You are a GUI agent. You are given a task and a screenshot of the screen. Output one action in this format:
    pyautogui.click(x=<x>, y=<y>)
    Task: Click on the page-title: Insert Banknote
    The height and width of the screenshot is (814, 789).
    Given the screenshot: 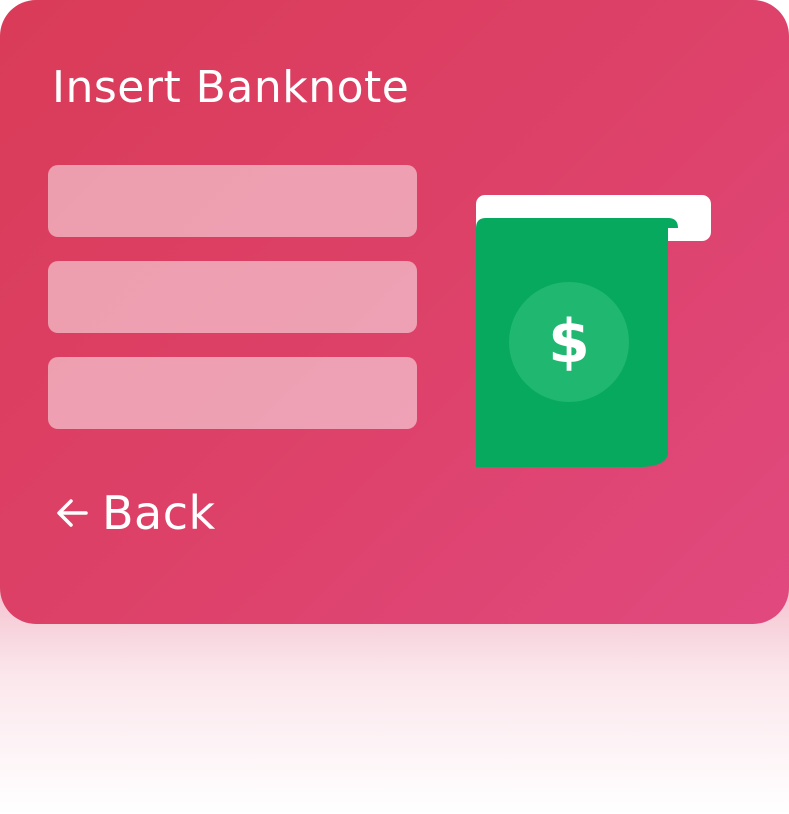 What is the action you would take?
    pyautogui.click(x=231, y=87)
    